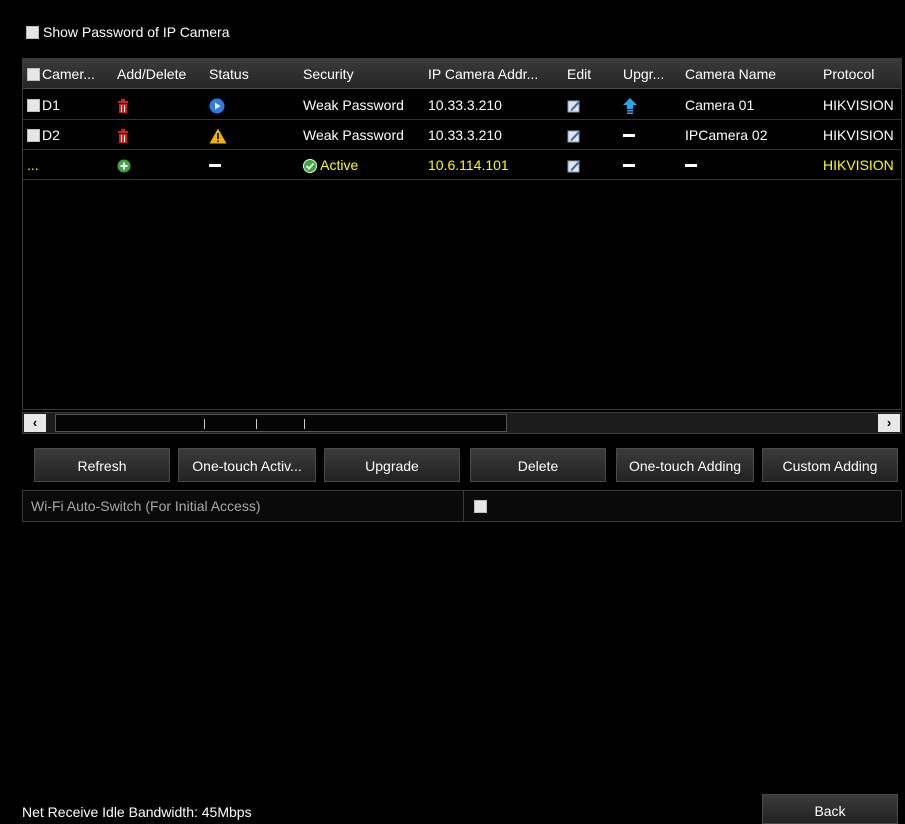  I want to click on header-camera-name: Camera Name, so click(752, 74).